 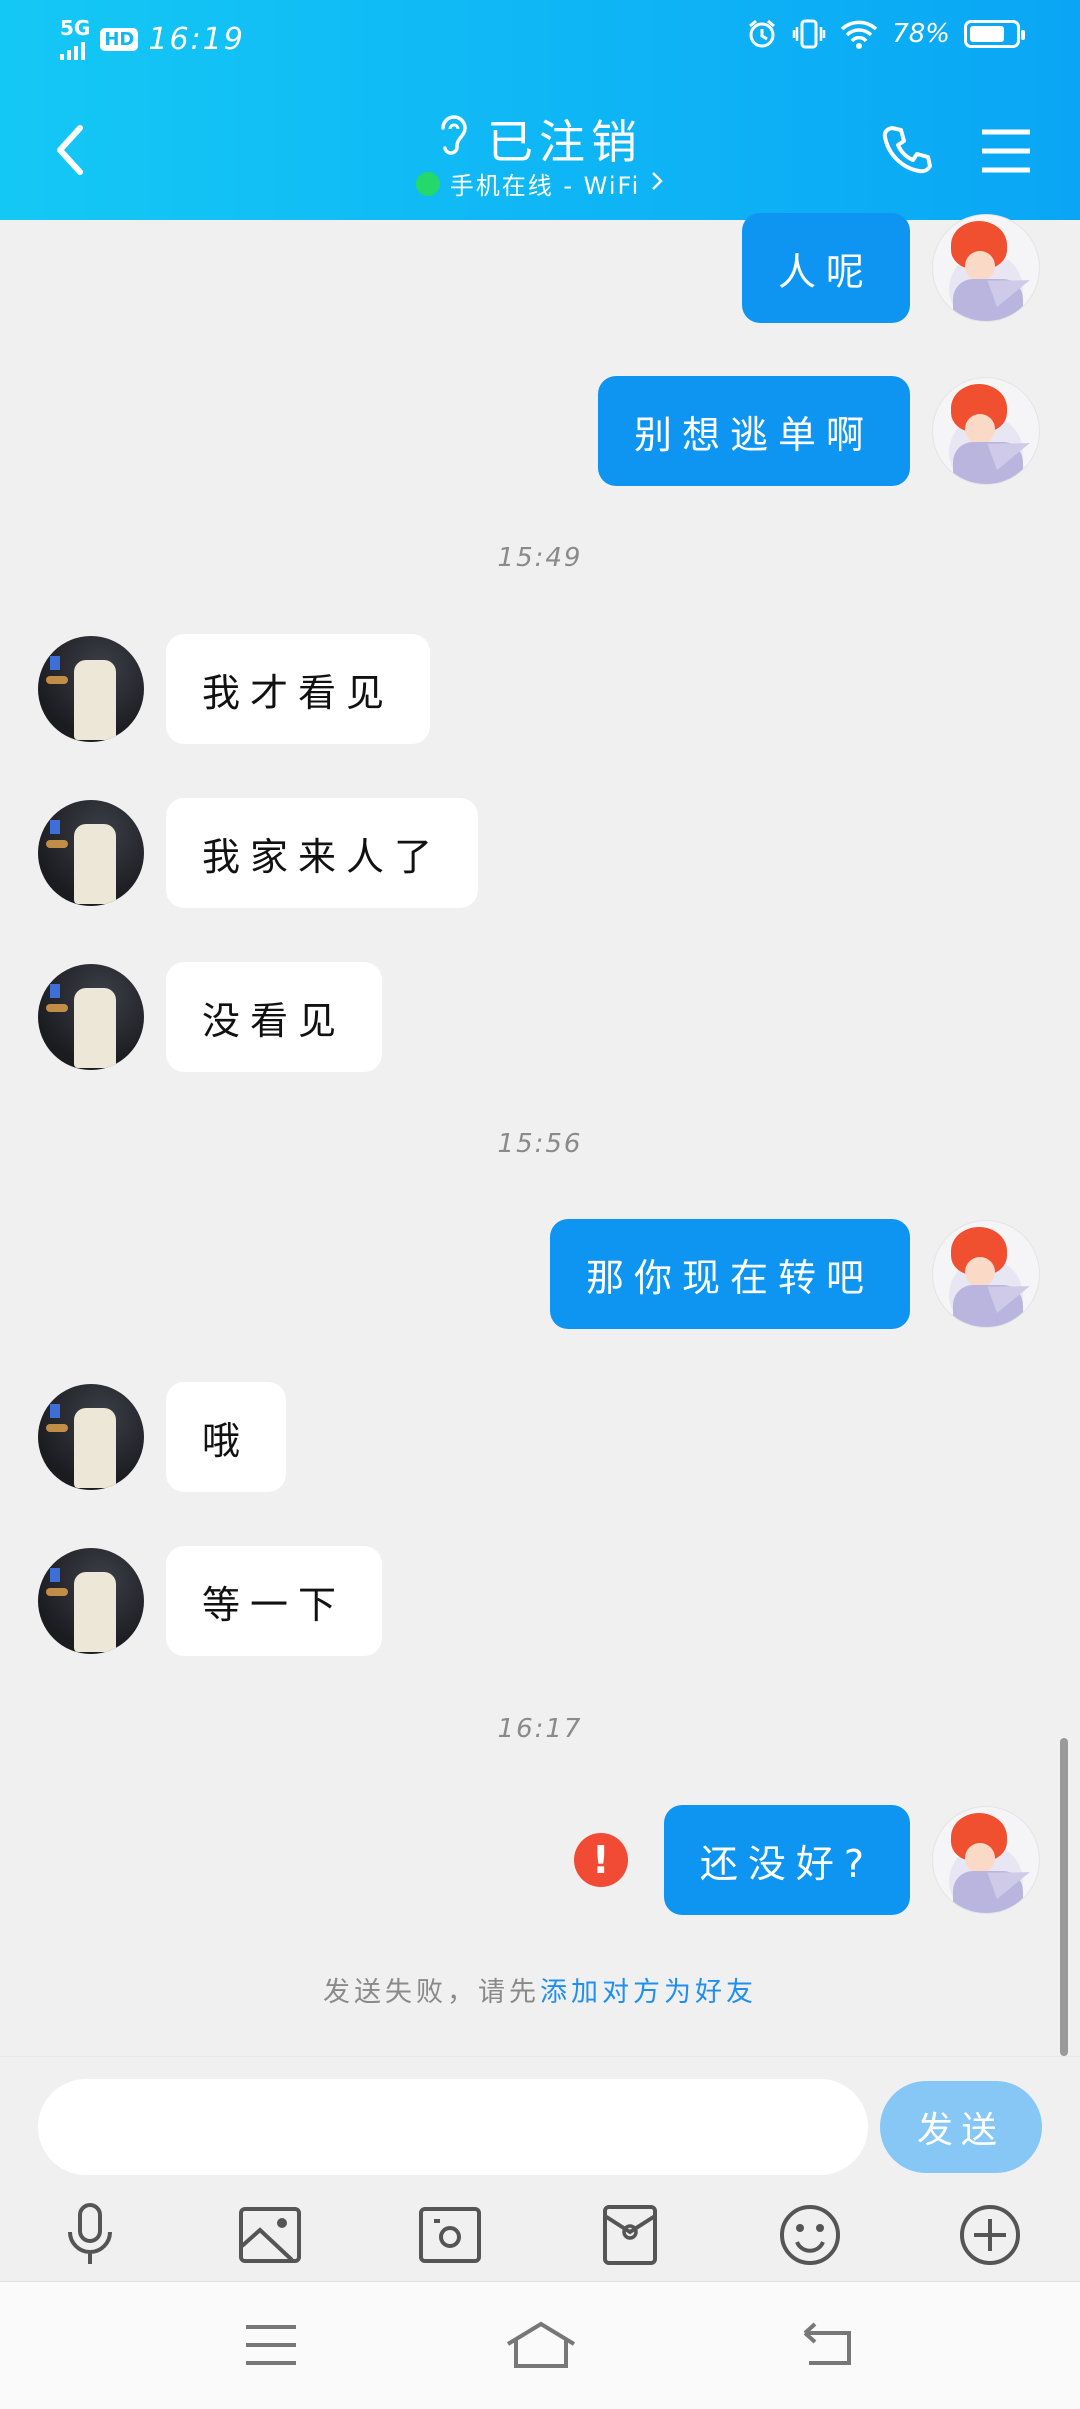 I want to click on phone-icon, so click(x=907, y=150).